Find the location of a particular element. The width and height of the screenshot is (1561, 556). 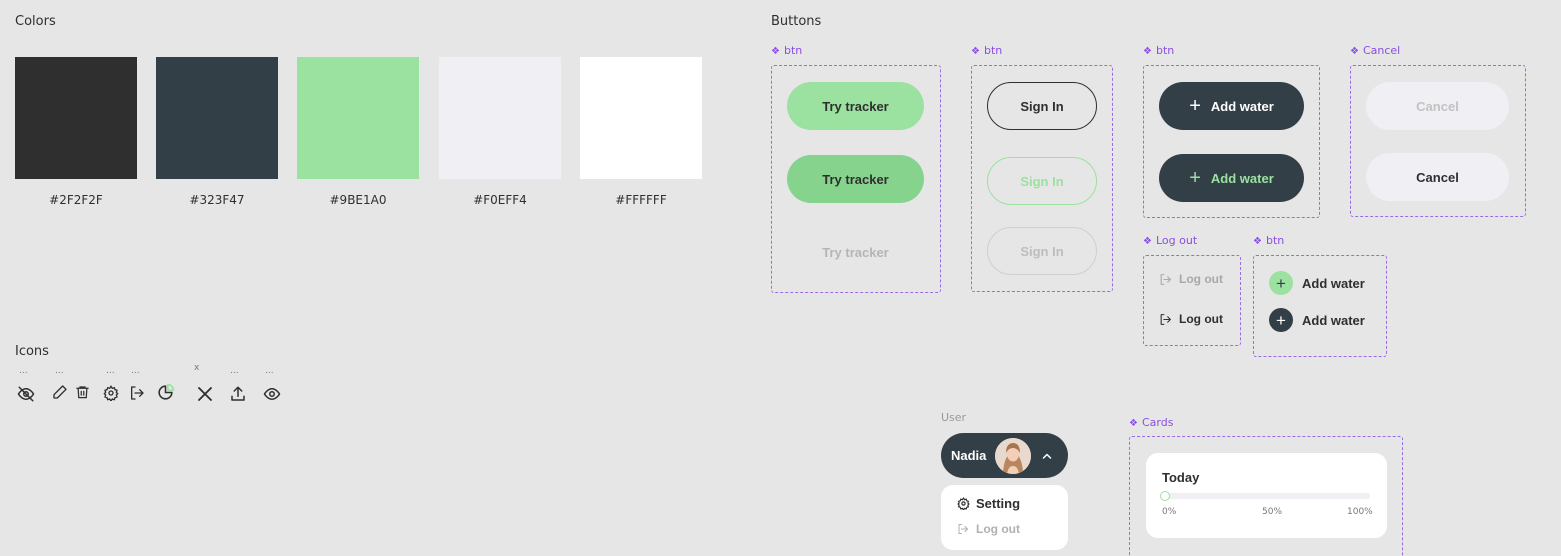

add-water-button-hover: + Add water is located at coordinates (1231, 178).